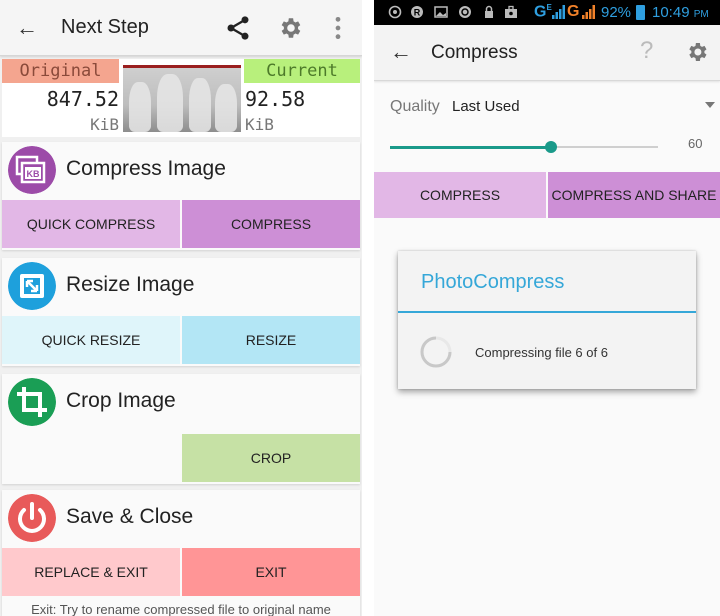  Describe the element at coordinates (573, 11) in the screenshot. I see `network-indicator-2: G` at that location.